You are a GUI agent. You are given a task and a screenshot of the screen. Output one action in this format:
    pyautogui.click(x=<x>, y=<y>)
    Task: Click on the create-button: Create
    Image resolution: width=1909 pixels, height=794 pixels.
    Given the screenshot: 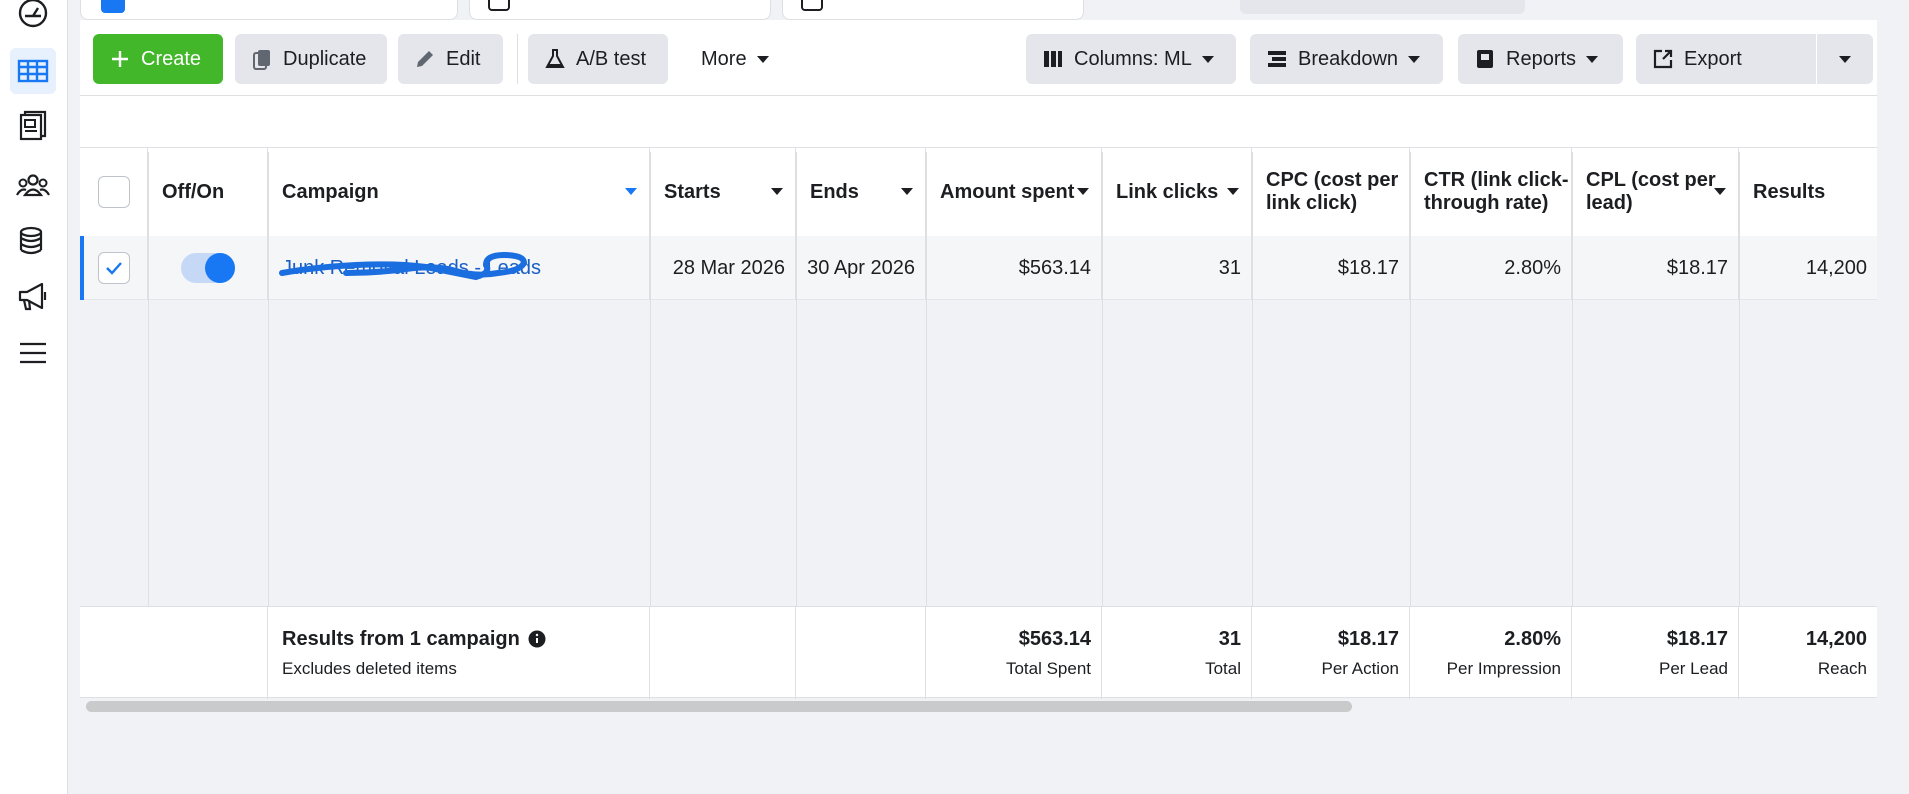 What is the action you would take?
    pyautogui.click(x=158, y=59)
    